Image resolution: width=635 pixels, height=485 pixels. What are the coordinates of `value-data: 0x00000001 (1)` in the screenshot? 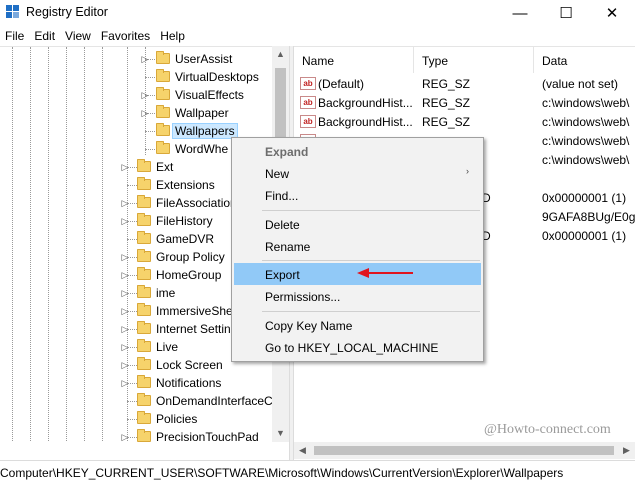 It's located at (584, 198).